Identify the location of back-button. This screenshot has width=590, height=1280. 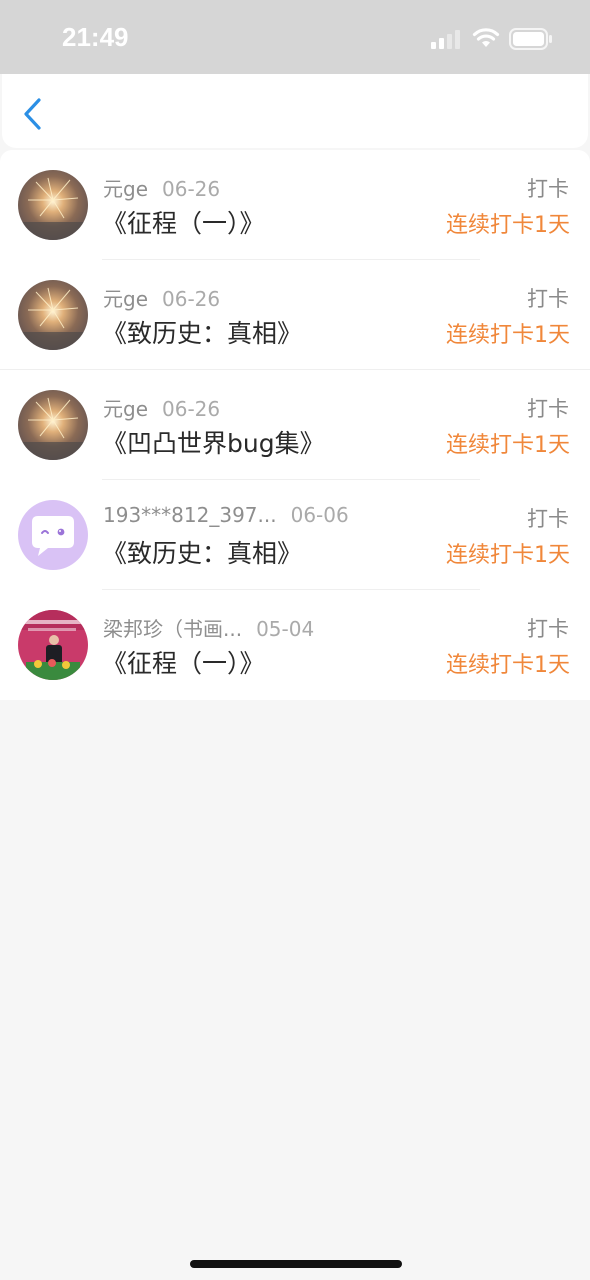
(33, 114).